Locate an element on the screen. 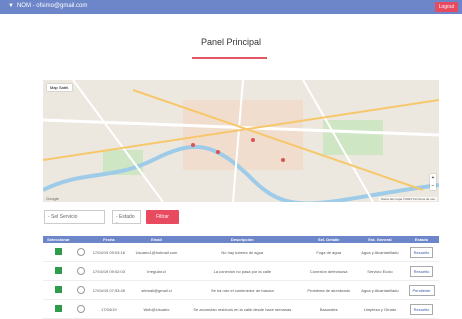 The height and width of the screenshot is (319, 462). cell-descripcion: Se ha roto el contenedor de basura is located at coordinates (242, 290).